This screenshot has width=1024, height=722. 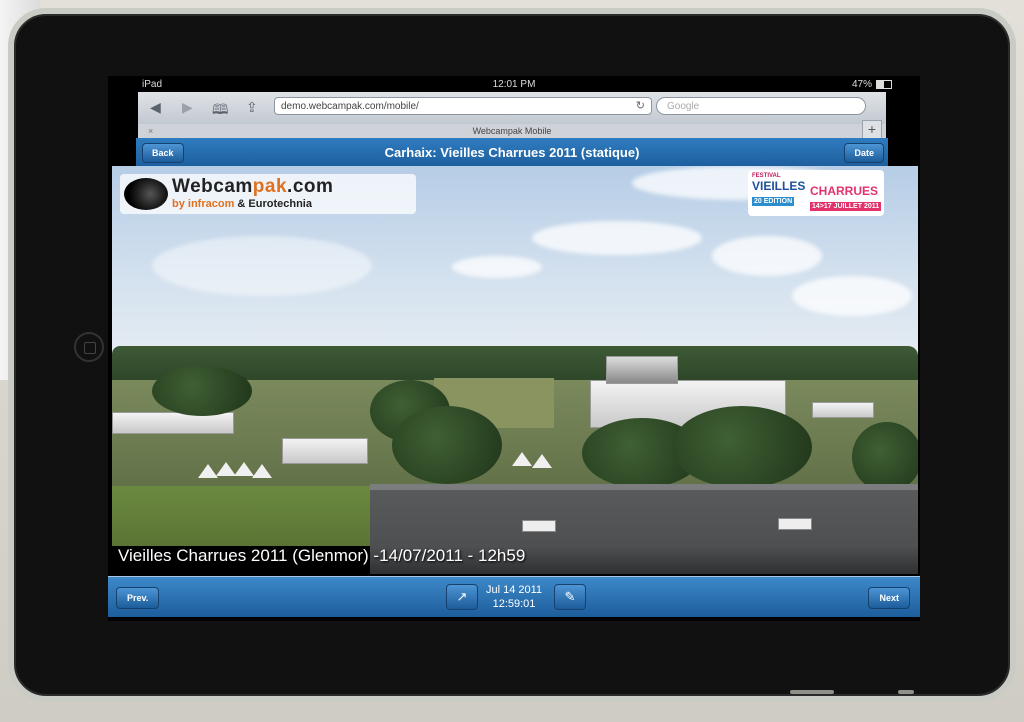 I want to click on url-field: demo.webcampak.com/mobile/ ↻, so click(x=463, y=106).